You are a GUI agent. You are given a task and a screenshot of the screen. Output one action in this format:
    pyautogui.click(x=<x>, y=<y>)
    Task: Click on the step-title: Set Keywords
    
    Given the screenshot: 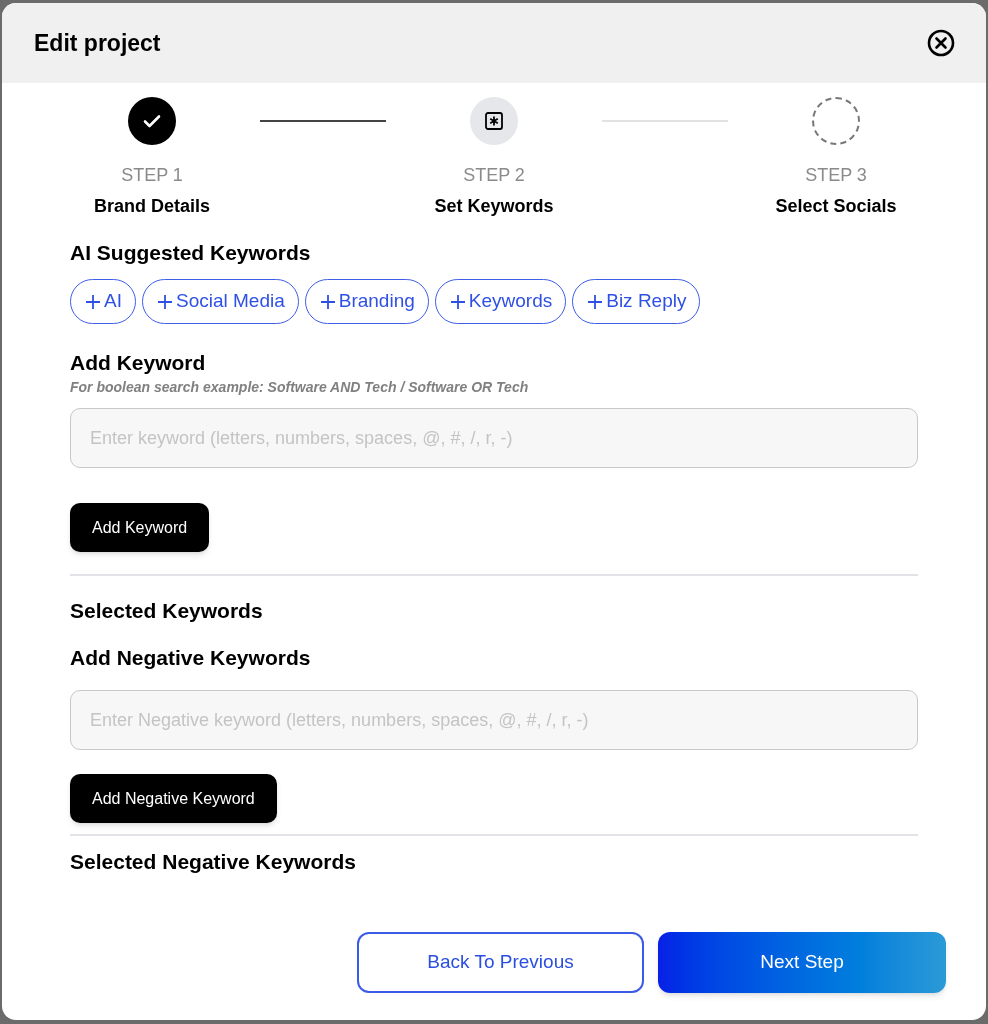 What is the action you would take?
    pyautogui.click(x=494, y=206)
    